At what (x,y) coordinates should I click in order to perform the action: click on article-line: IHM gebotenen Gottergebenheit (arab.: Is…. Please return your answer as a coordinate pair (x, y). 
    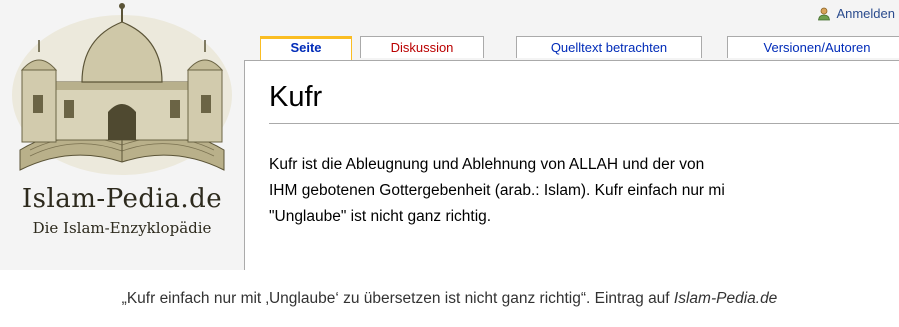
    Looking at the image, I should click on (497, 190).